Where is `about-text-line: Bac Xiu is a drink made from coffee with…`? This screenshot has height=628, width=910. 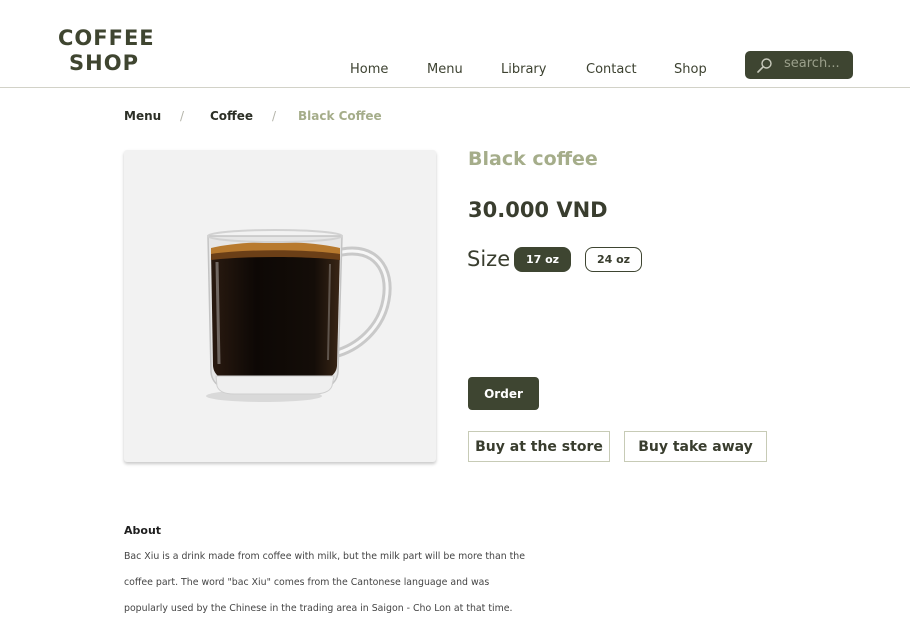 about-text-line: Bac Xiu is a drink made from coffee with… is located at coordinates (325, 556).